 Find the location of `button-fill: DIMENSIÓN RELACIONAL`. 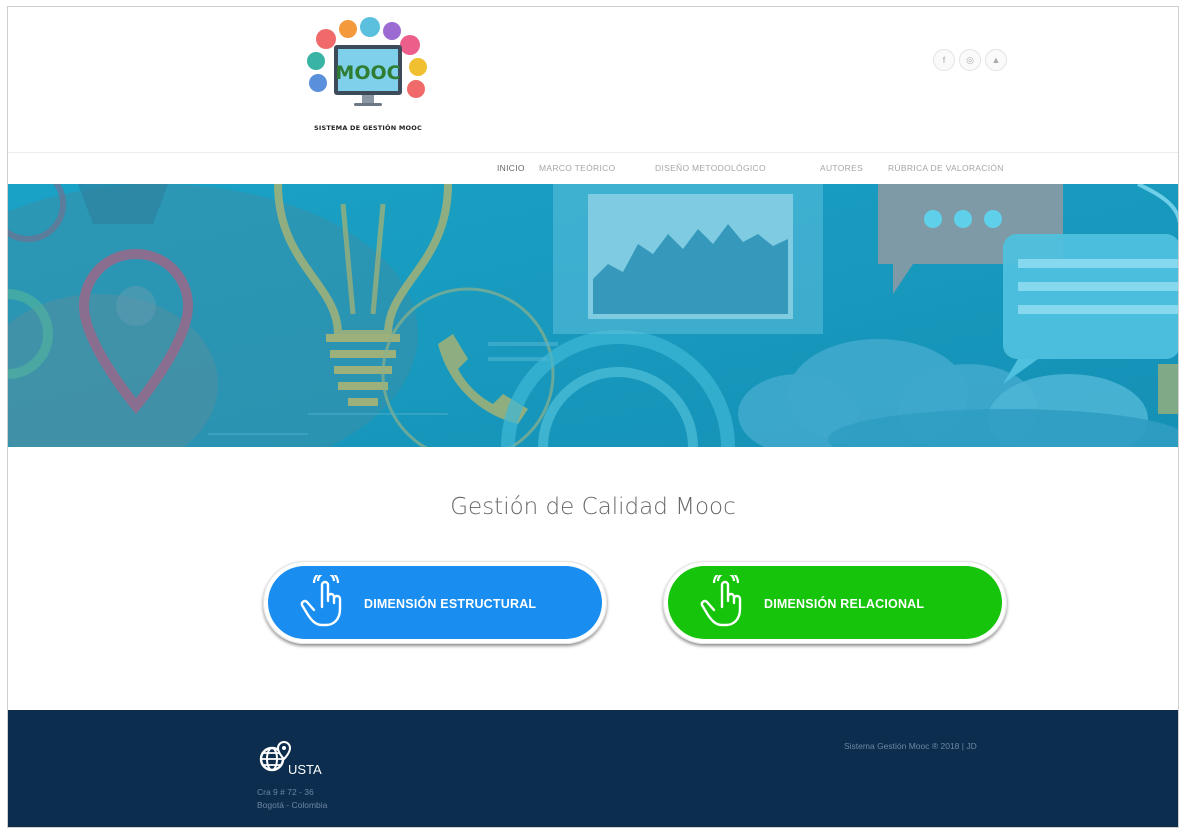

button-fill: DIMENSIÓN RELACIONAL is located at coordinates (835, 602).